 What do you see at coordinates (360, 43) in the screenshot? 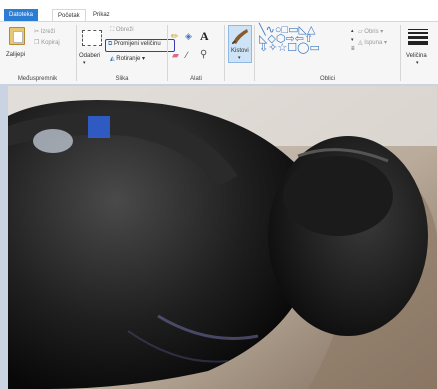
I see `fill-style-icon: ◬` at bounding box center [360, 43].